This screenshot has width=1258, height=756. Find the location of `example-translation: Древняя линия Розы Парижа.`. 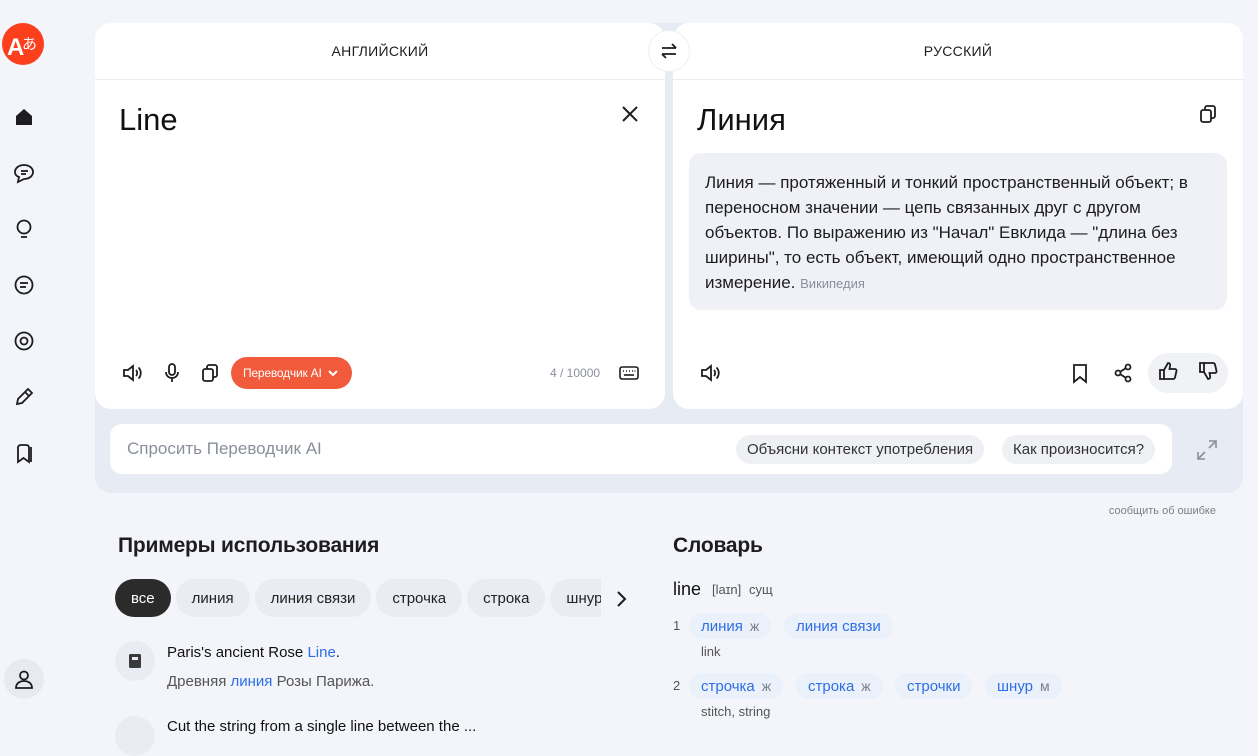

example-translation: Древняя линия Розы Парижа. is located at coordinates (270, 681).